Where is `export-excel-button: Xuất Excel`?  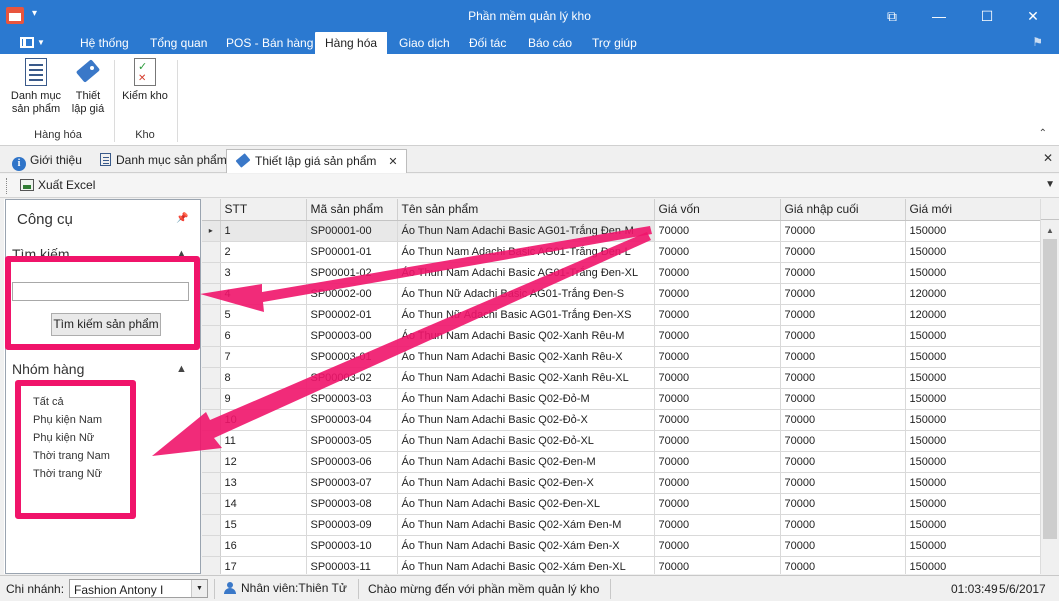
export-excel-button: Xuất Excel is located at coordinates (57, 185).